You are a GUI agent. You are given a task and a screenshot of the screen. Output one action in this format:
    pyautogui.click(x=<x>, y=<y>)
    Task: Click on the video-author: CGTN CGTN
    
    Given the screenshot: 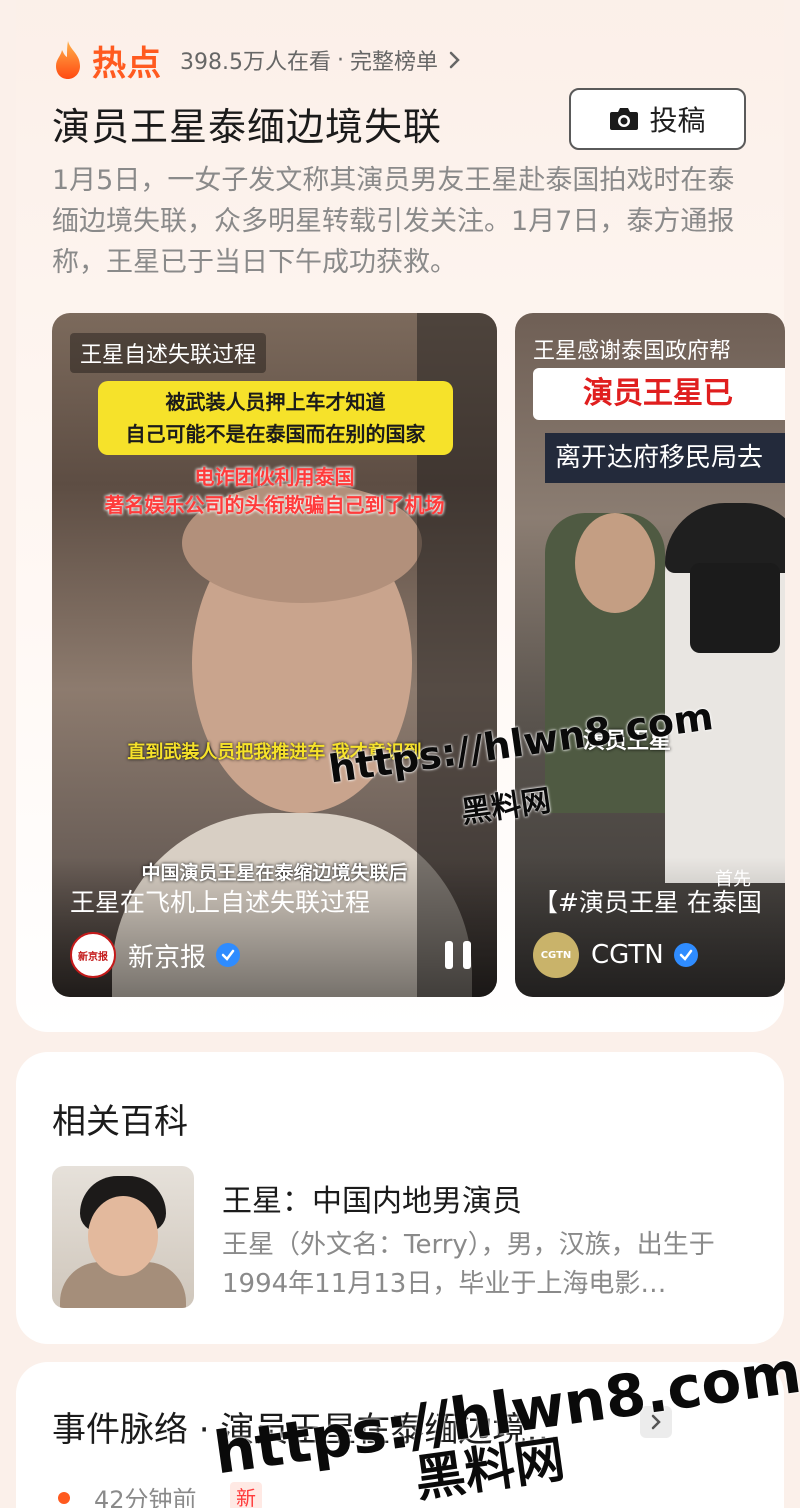 What is the action you would take?
    pyautogui.click(x=615, y=955)
    